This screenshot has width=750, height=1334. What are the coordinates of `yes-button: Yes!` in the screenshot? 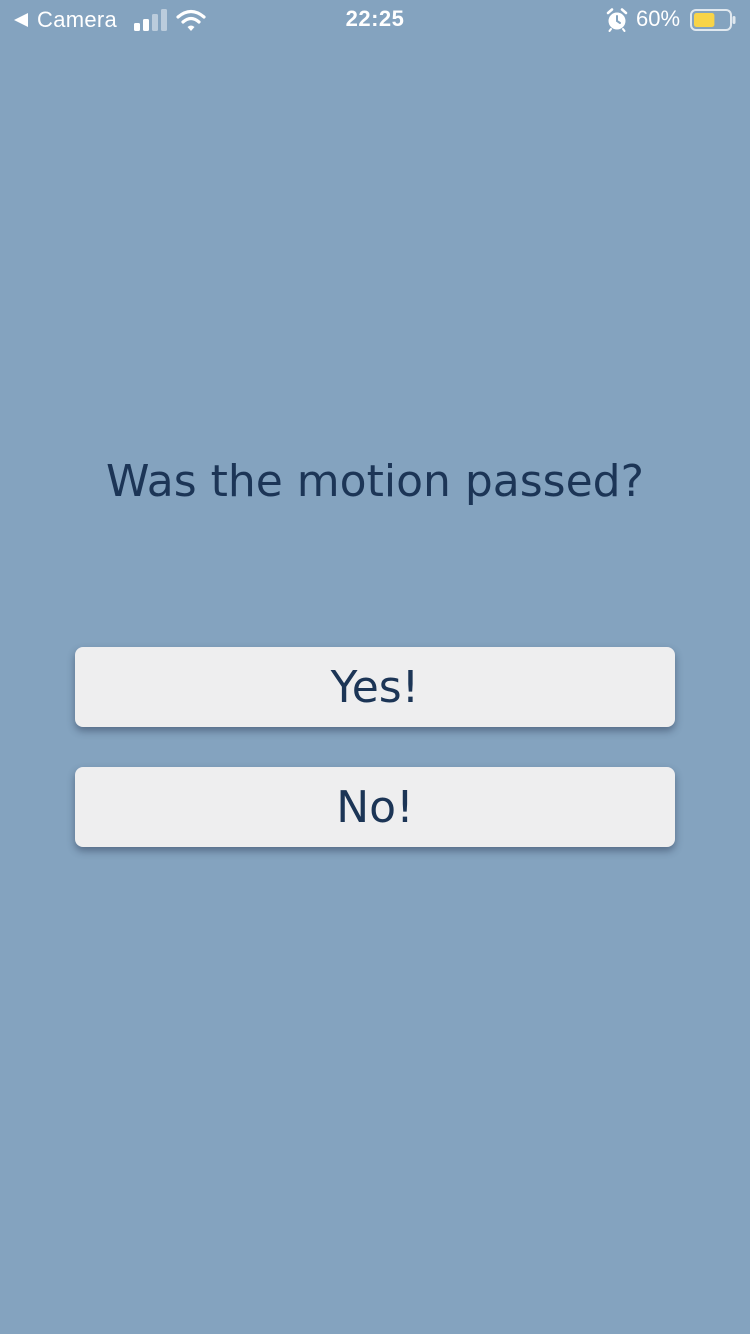 It's located at (375, 687).